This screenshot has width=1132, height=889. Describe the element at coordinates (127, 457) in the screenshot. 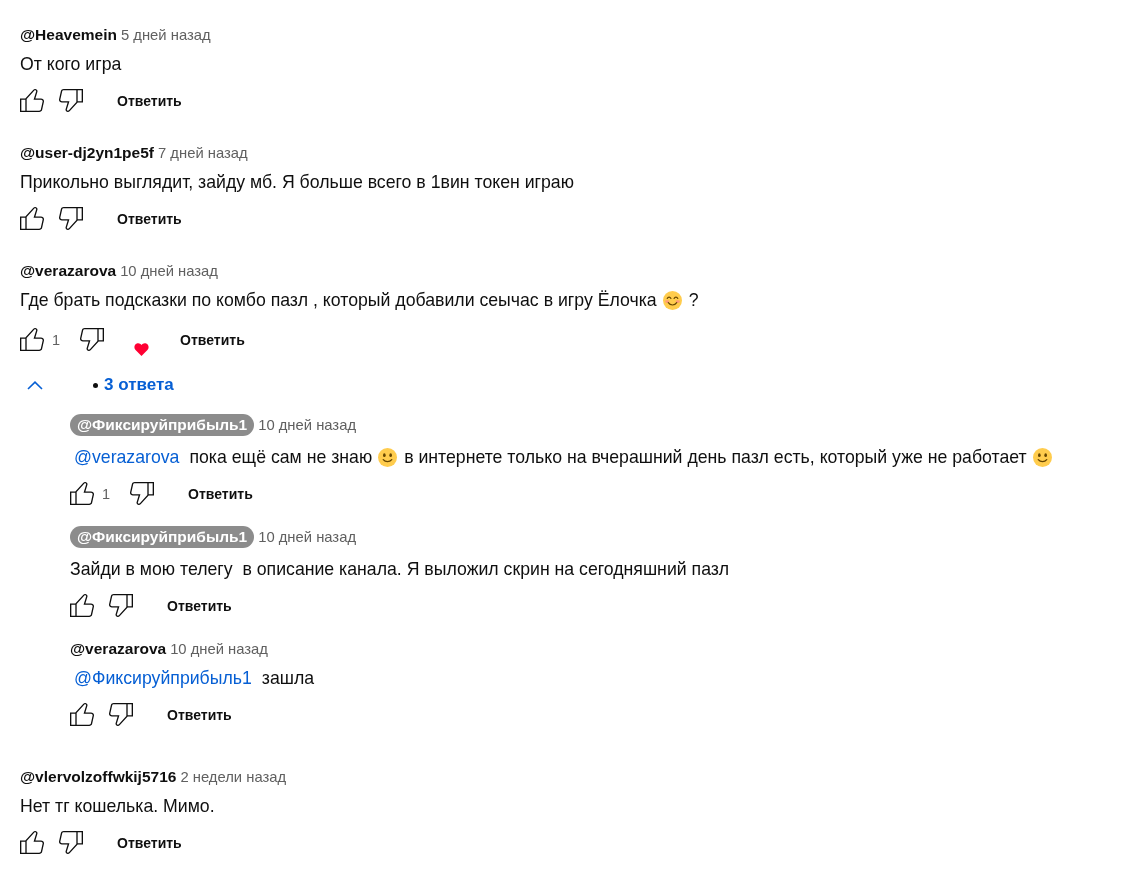

I see `mention-link: @verazarova` at that location.